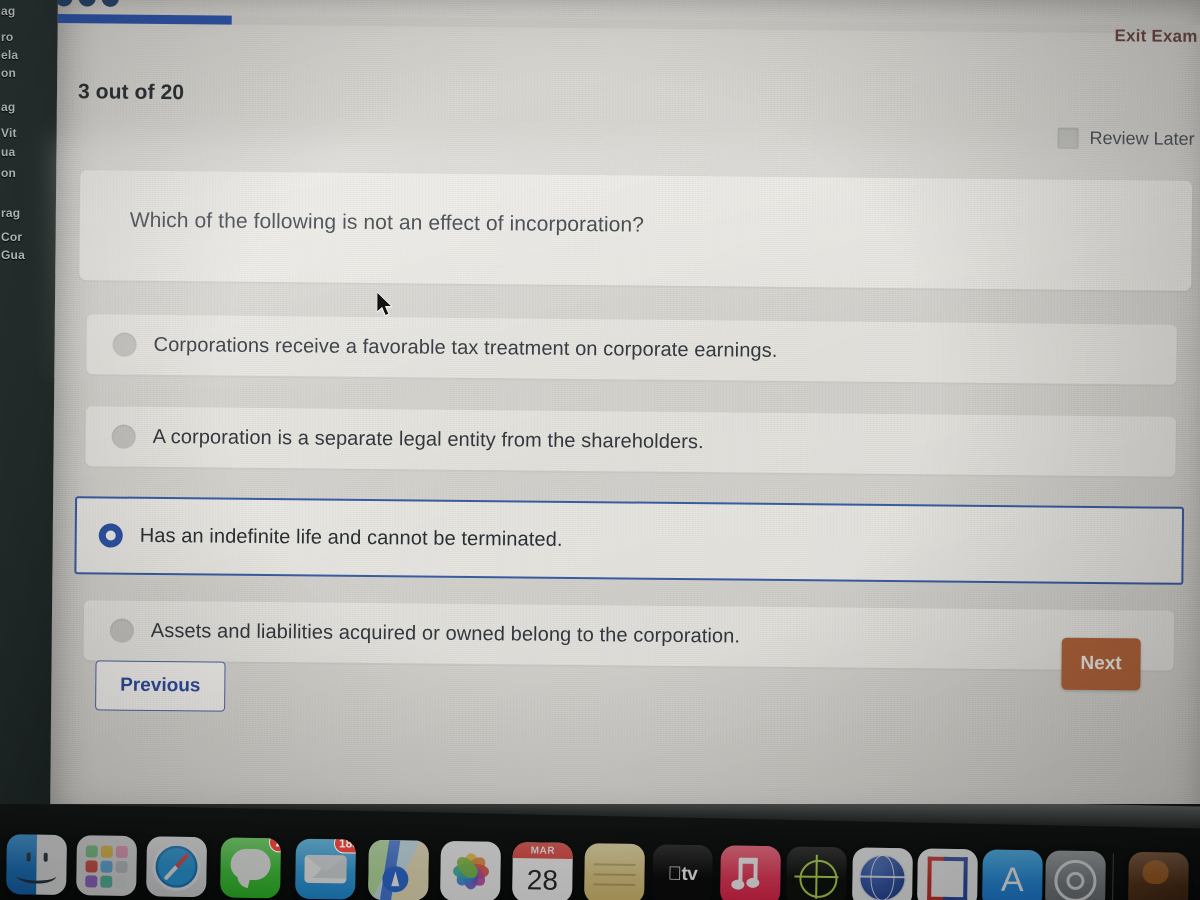  What do you see at coordinates (325, 869) in the screenshot?
I see `mail-icon: 185` at bounding box center [325, 869].